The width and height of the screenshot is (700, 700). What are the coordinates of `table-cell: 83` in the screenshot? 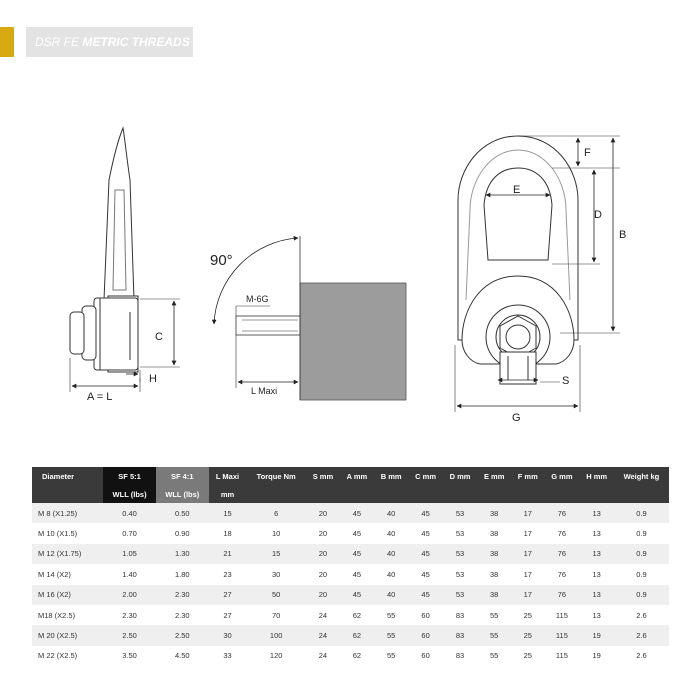 It's located at (460, 615).